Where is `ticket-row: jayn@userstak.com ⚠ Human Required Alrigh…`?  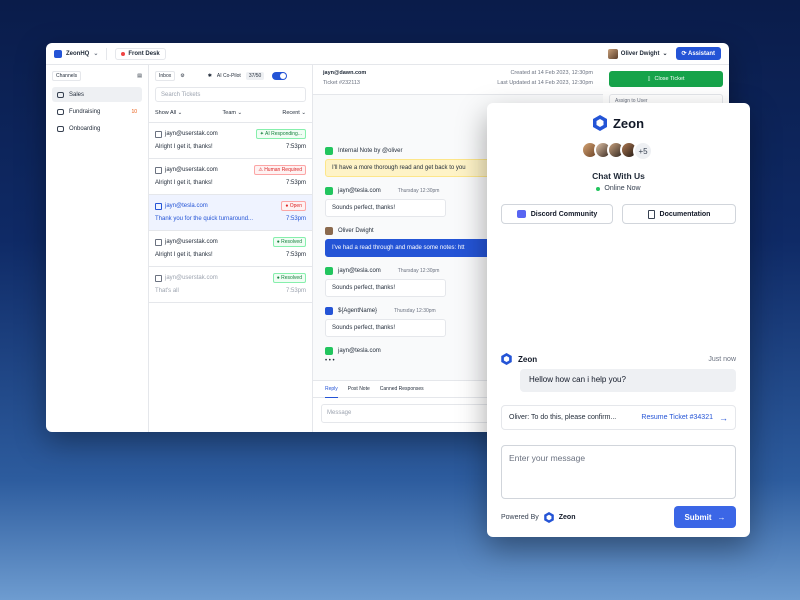
ticket-row: jayn@userstak.com ⚠ Human Required Alrigh… is located at coordinates (230, 177).